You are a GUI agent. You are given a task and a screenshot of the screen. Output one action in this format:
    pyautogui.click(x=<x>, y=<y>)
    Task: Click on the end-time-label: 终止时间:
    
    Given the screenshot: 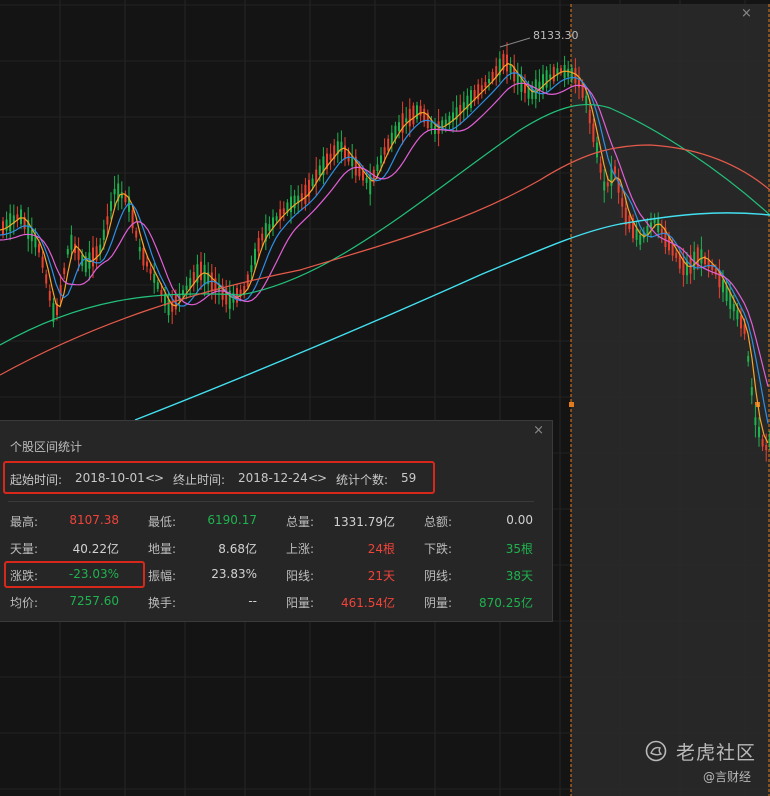 What is the action you would take?
    pyautogui.click(x=199, y=480)
    